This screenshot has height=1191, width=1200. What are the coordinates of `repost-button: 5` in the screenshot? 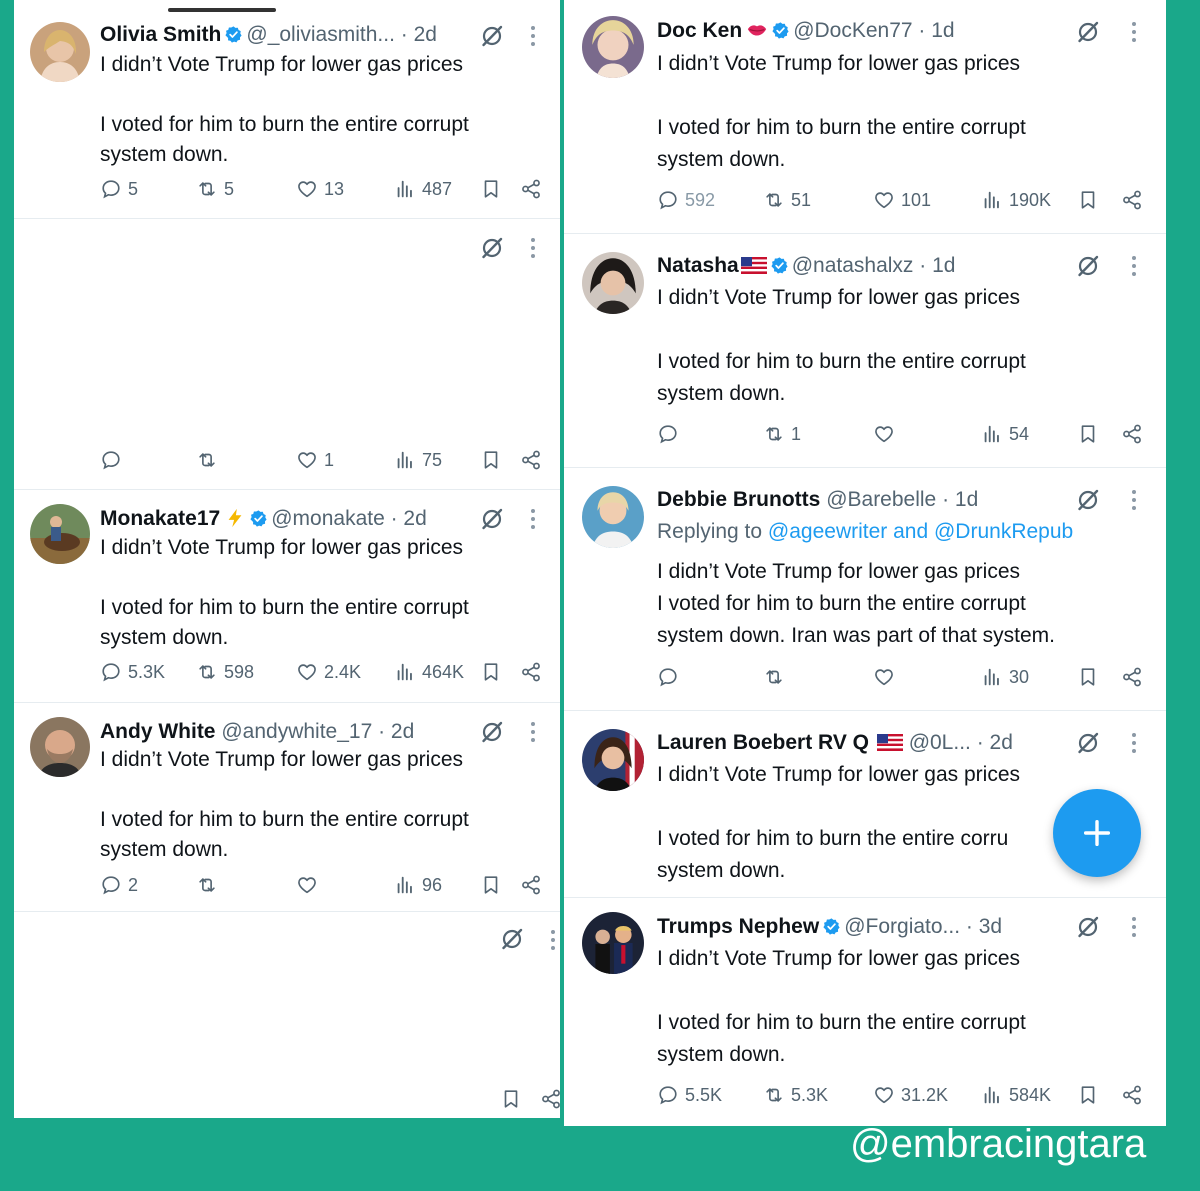 It's located at (215, 189).